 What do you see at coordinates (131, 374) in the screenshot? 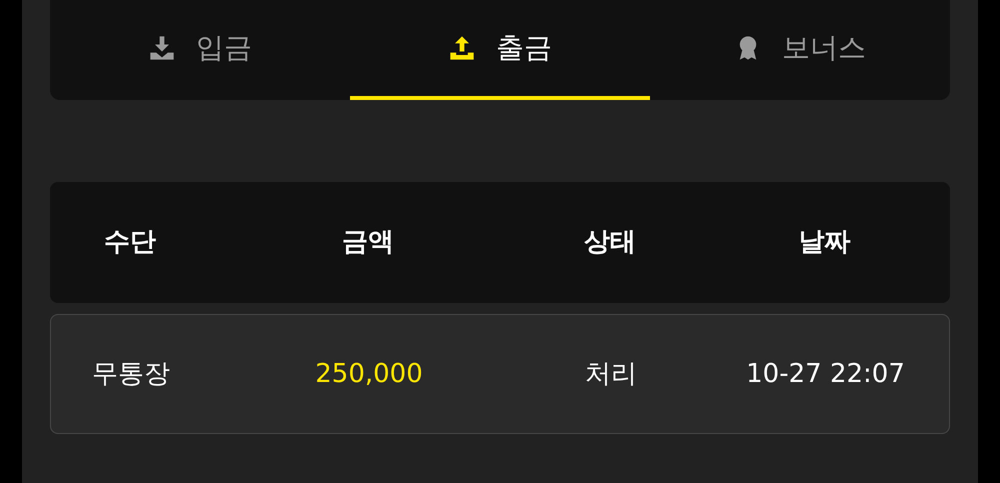
I see `table-cell-text: 무통장` at bounding box center [131, 374].